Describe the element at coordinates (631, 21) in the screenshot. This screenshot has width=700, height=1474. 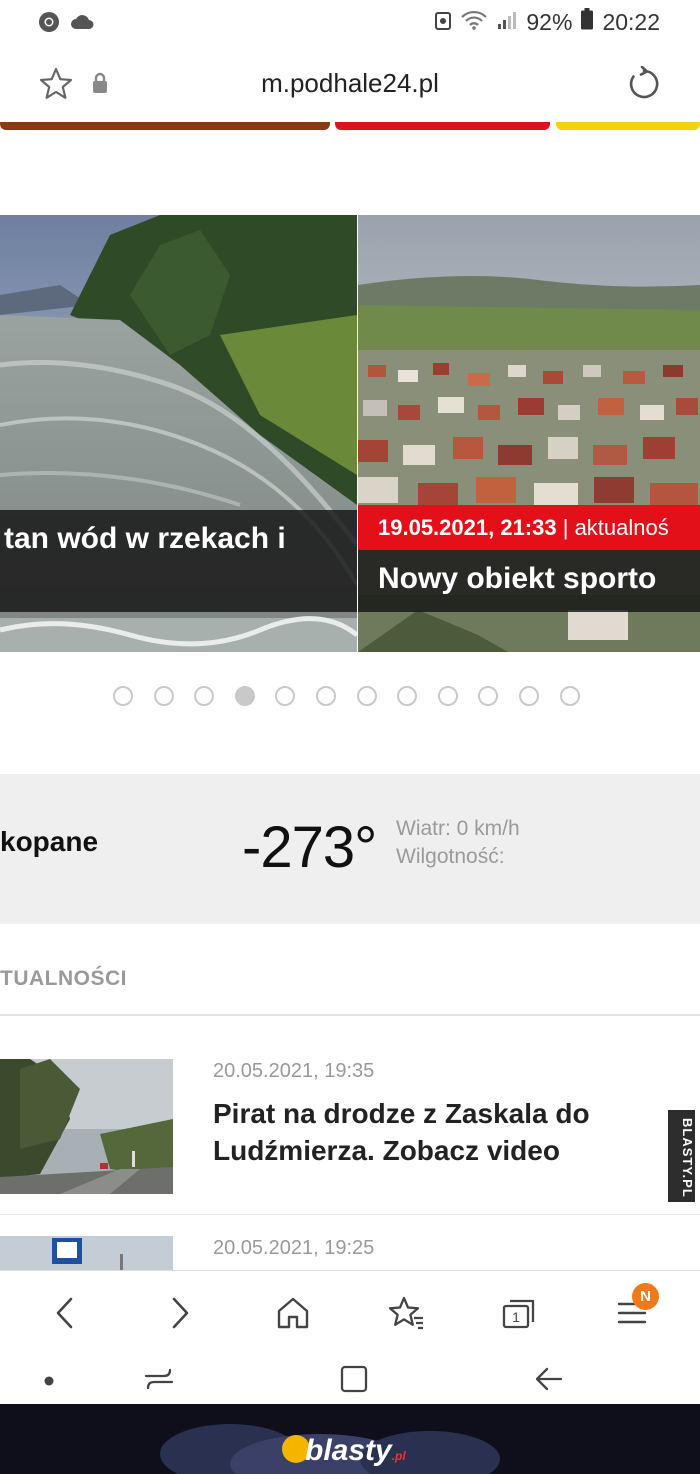
I see `clock: 20:22` at that location.